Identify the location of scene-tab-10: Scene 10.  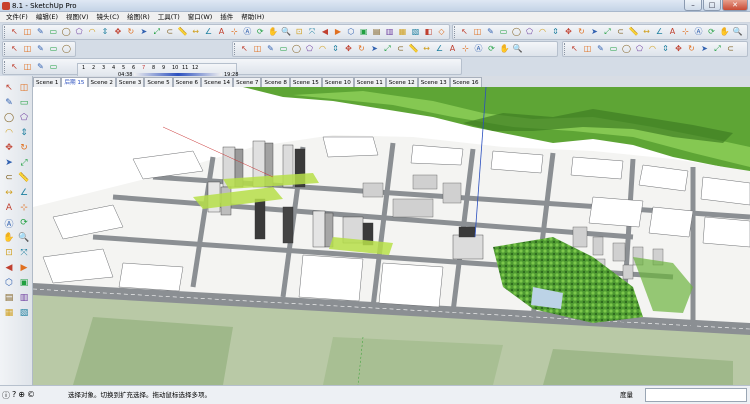
(337, 82).